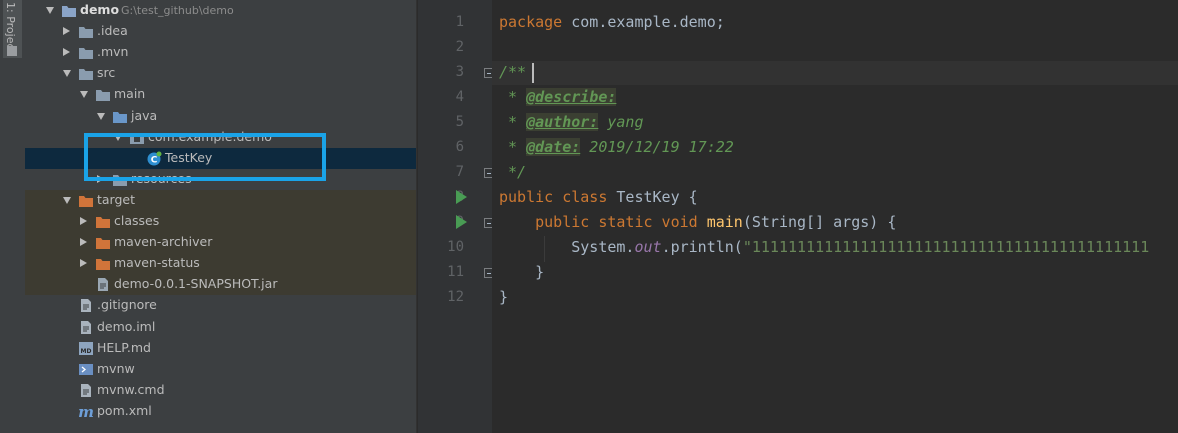 The image size is (1178, 433). I want to click on tree-item-label: target, so click(116, 199).